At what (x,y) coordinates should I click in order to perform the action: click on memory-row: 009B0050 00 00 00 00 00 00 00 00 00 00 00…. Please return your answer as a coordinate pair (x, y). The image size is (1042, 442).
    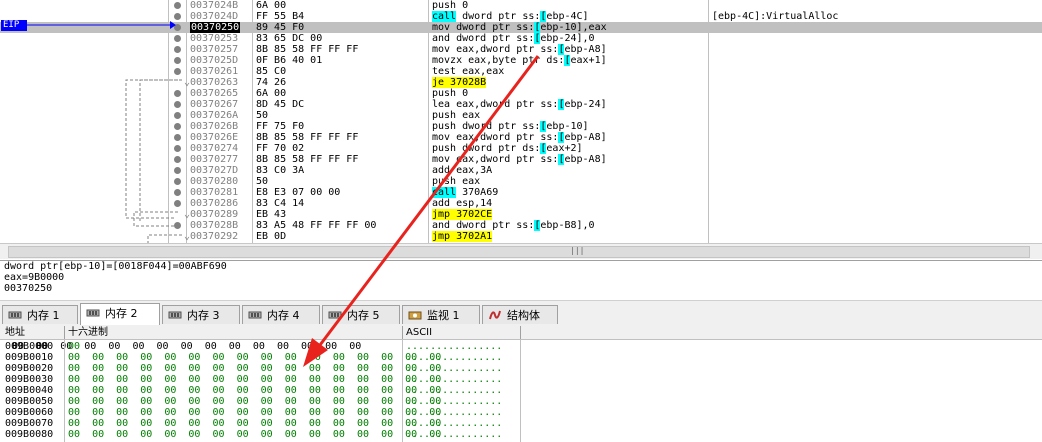
    Looking at the image, I should click on (521, 401).